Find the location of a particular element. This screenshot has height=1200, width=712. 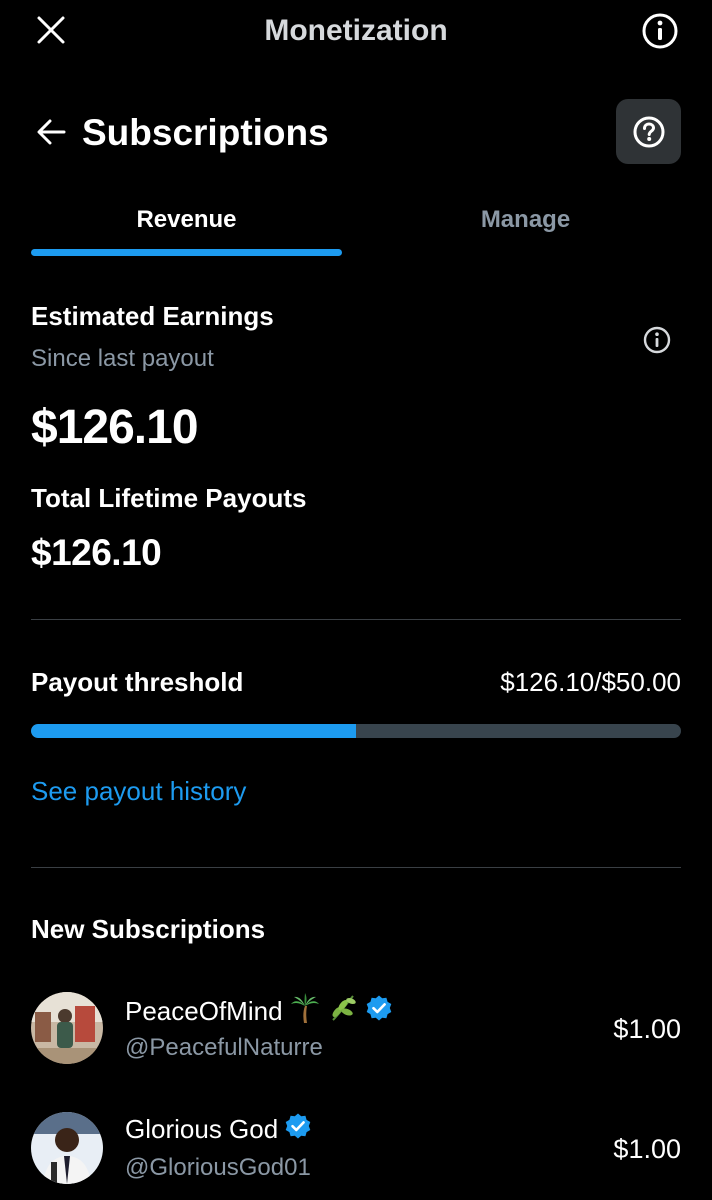

question-circle-icon is located at coordinates (648, 131).